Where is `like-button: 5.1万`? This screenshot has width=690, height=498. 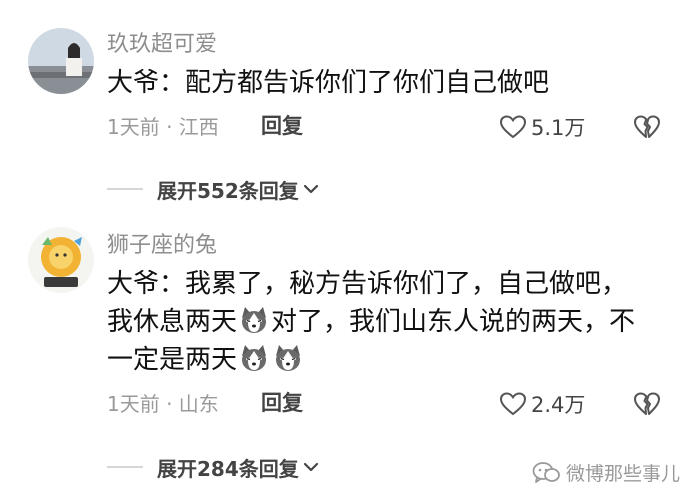 like-button: 5.1万 is located at coordinates (542, 127).